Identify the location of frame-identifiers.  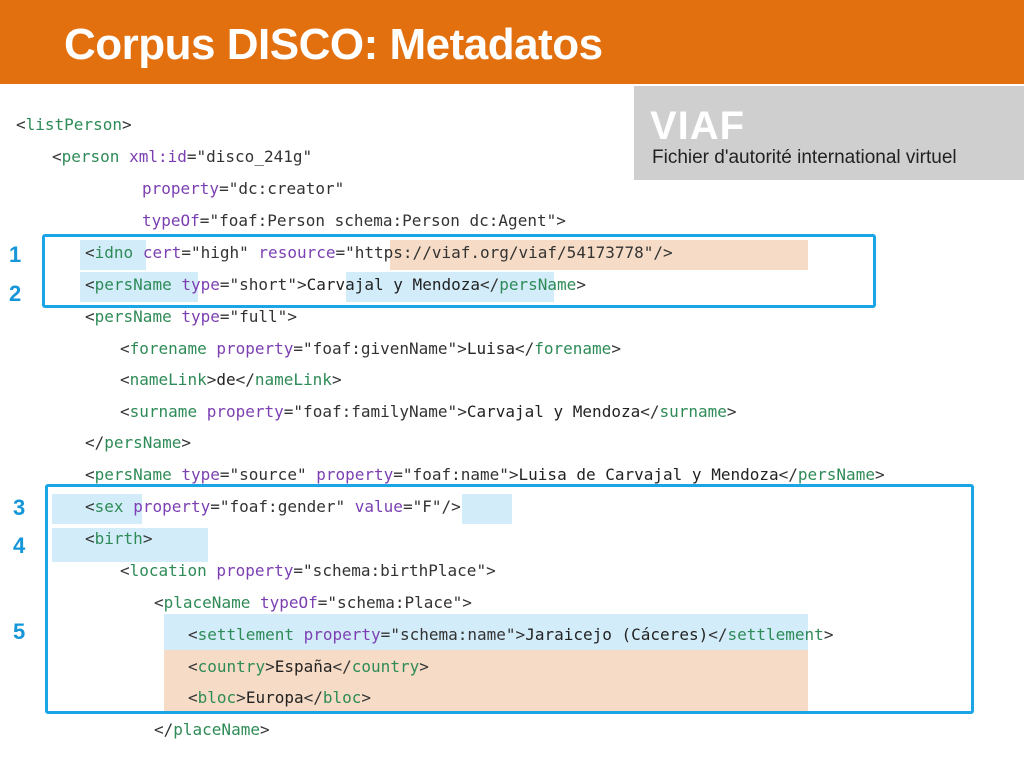
(459, 271).